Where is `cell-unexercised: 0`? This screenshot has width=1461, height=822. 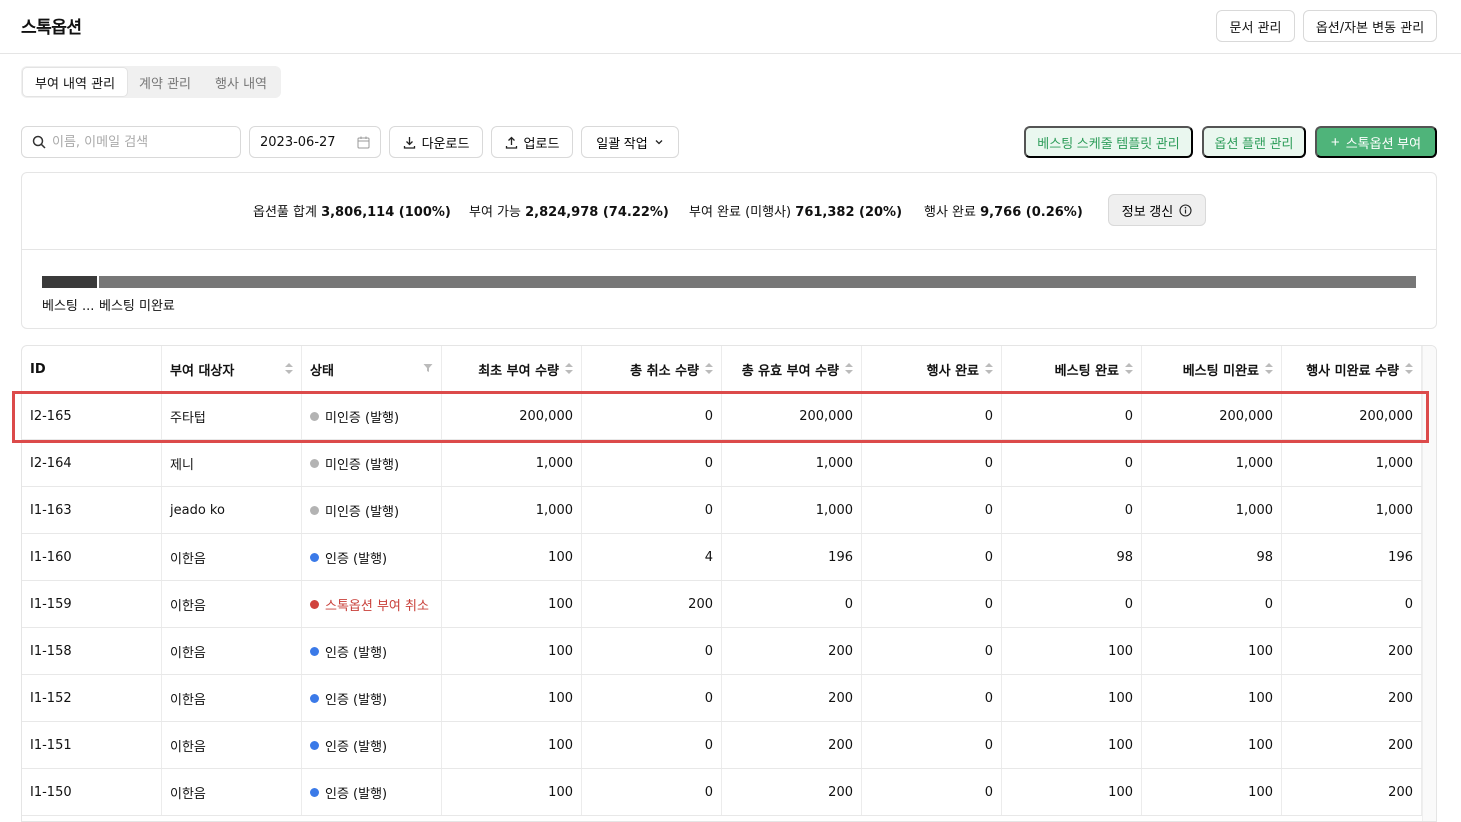
cell-unexercised: 0 is located at coordinates (1352, 604).